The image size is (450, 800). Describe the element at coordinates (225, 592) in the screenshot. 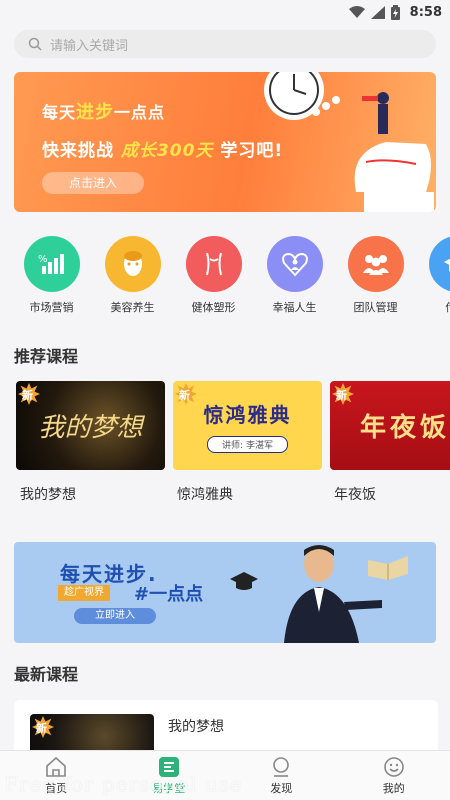

I see `promo-banner-mid: 每天进步. 趁广视界 #一点点 立即进入` at that location.